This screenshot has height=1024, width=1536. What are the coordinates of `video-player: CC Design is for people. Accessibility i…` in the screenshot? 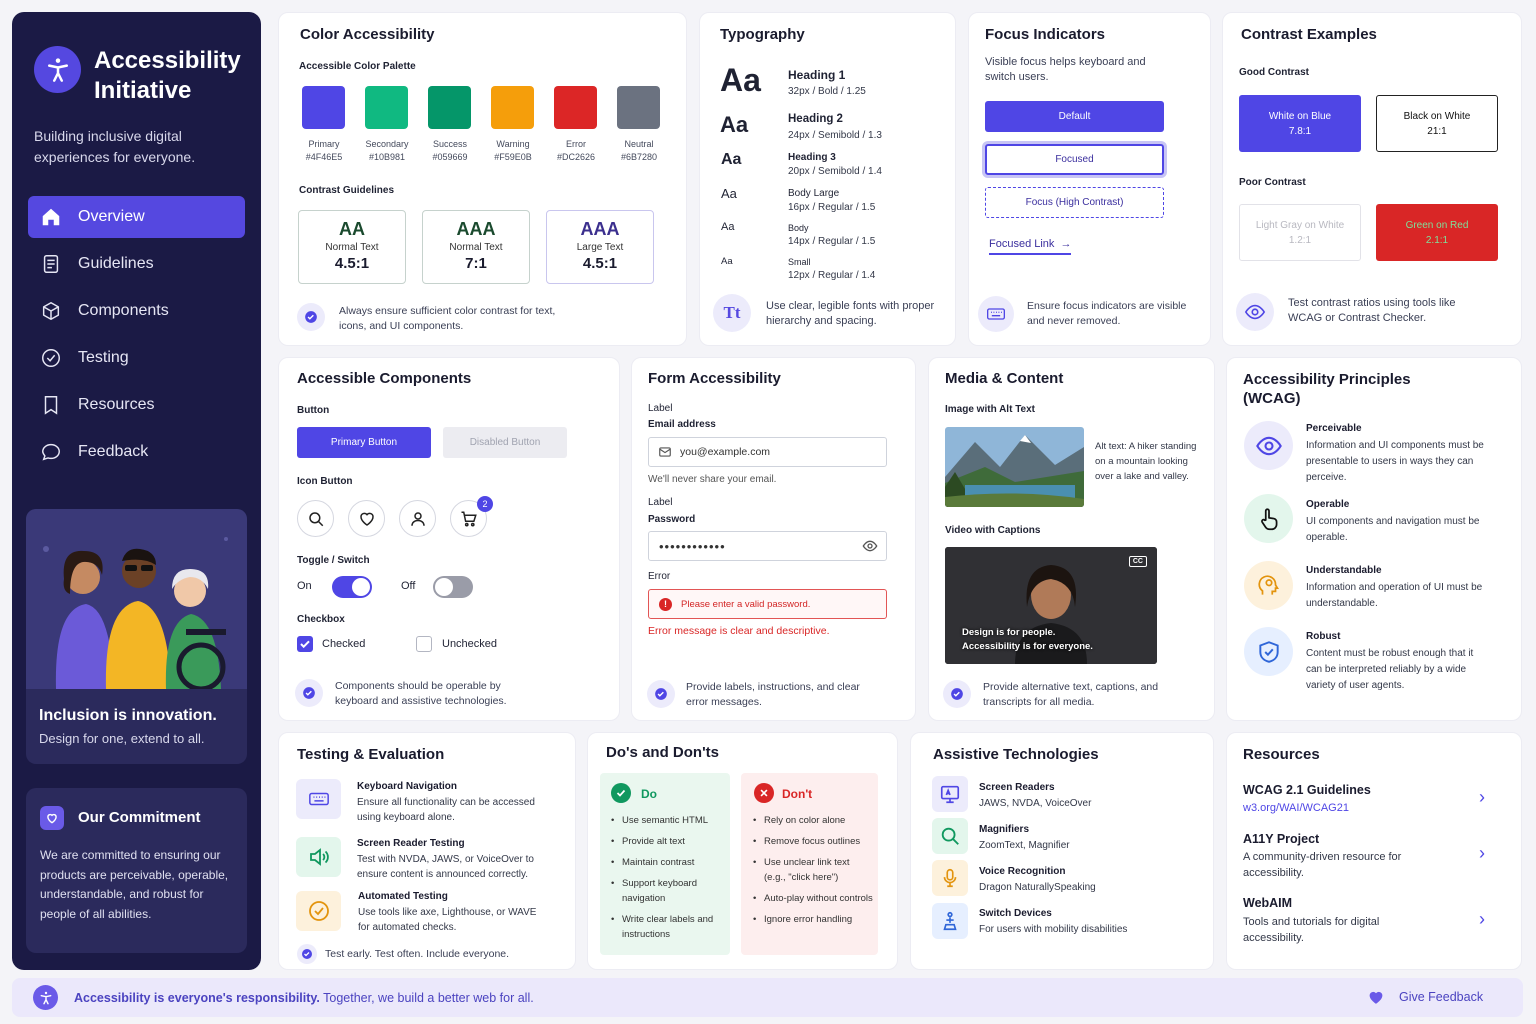 It's located at (1051, 605).